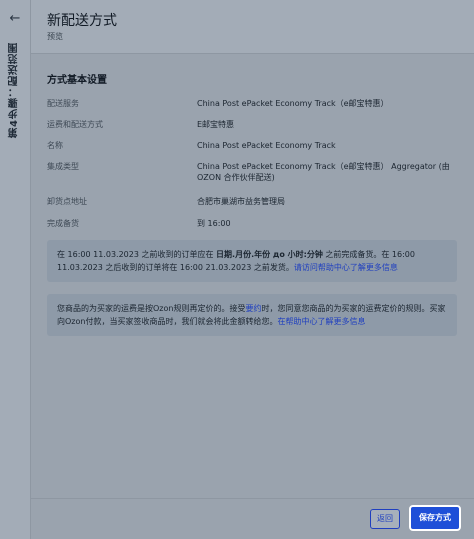 Image resolution: width=474 pixels, height=539 pixels. I want to click on row-label: 配送服务, so click(63, 103).